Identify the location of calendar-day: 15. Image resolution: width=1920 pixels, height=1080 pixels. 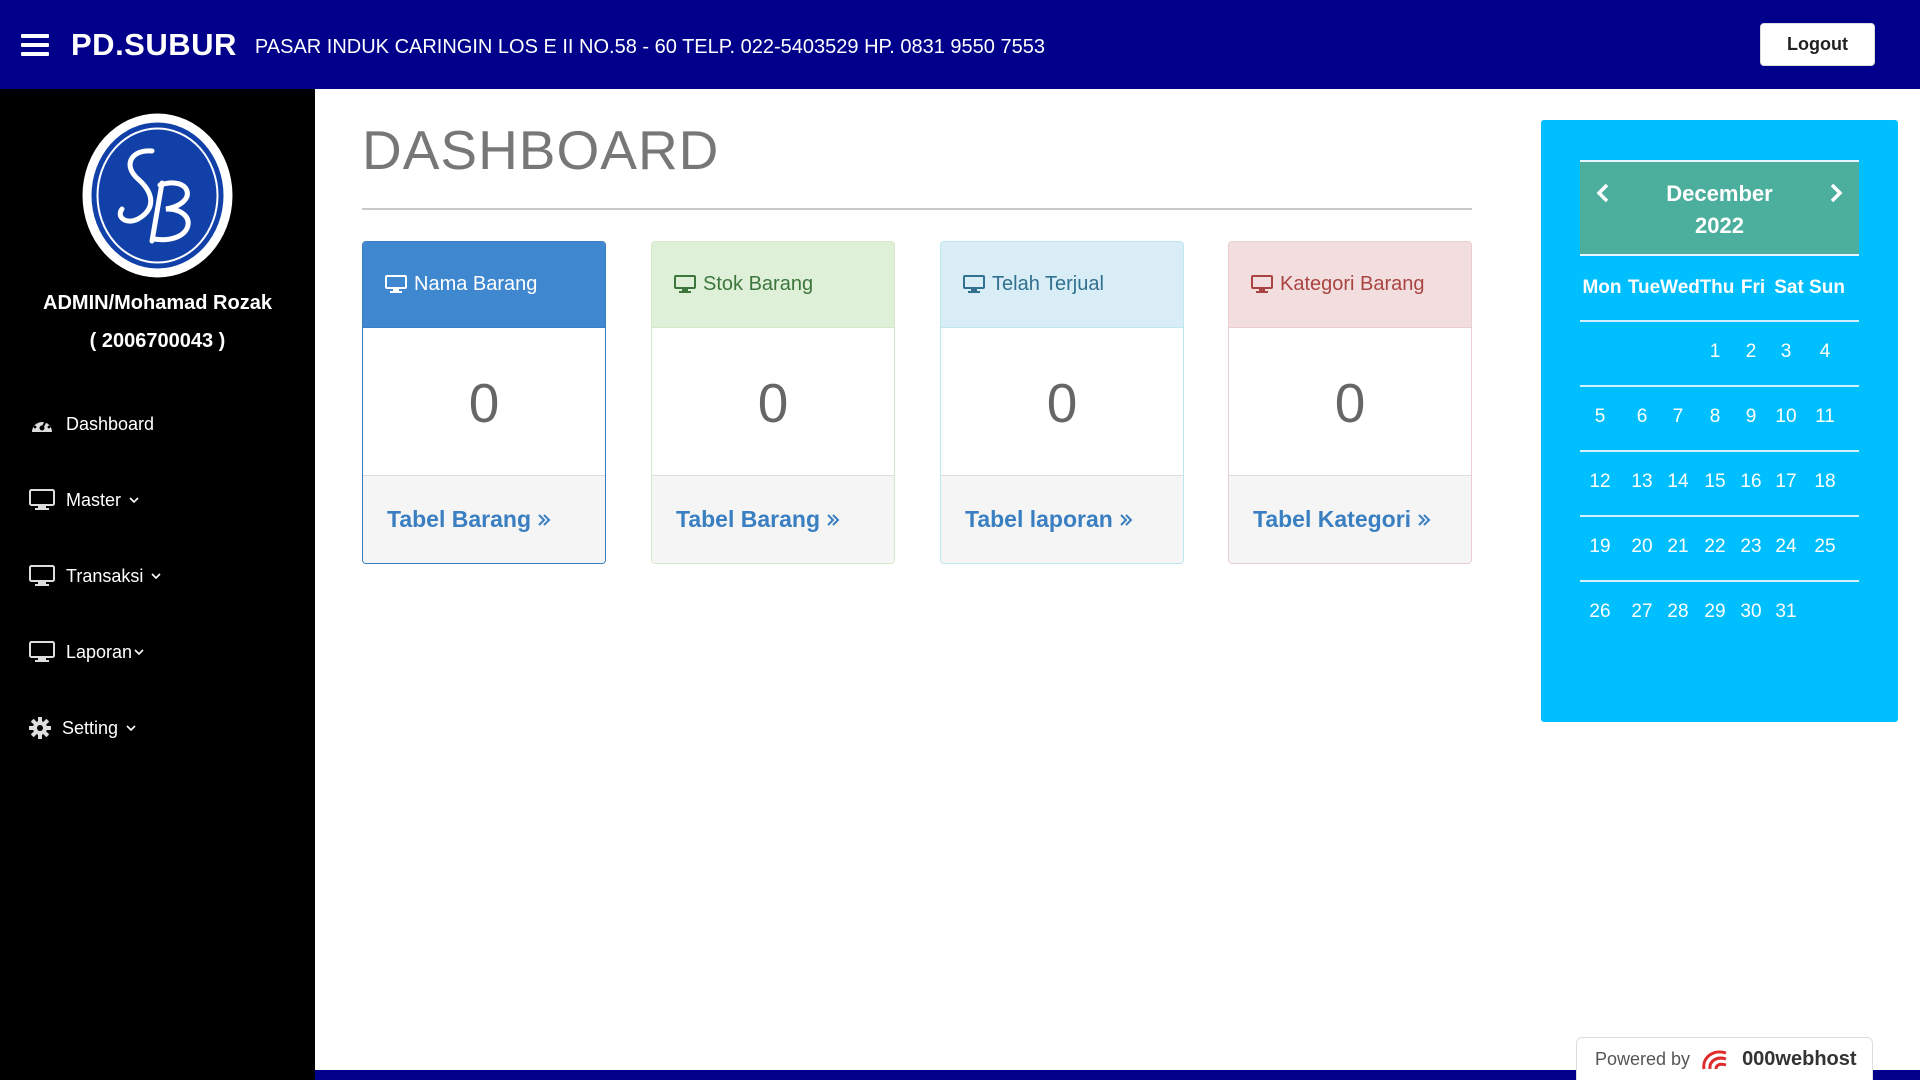
(1715, 482).